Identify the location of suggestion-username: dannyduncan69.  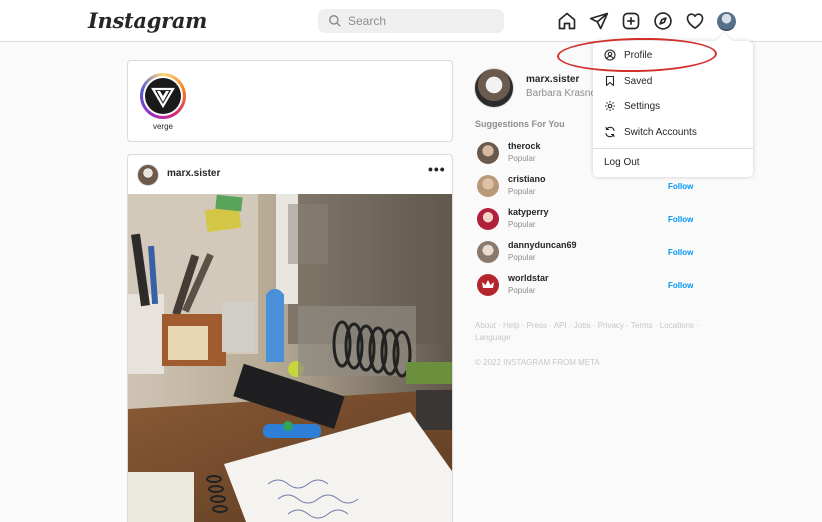
(542, 245).